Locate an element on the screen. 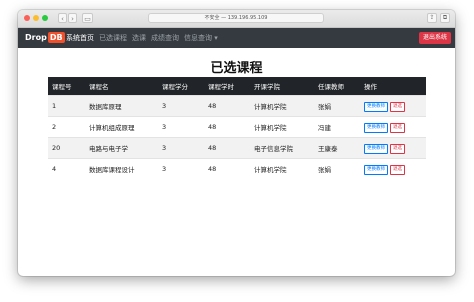 This screenshot has width=474, height=302. header-credit: 课程学分 is located at coordinates (181, 86).